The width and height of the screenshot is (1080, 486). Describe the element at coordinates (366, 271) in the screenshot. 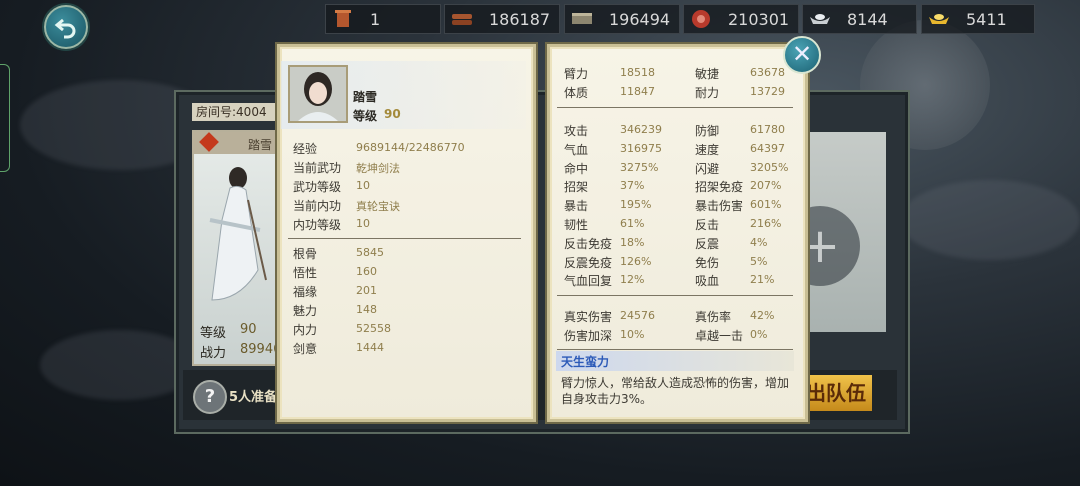

I see `attribute-value: 160` at that location.